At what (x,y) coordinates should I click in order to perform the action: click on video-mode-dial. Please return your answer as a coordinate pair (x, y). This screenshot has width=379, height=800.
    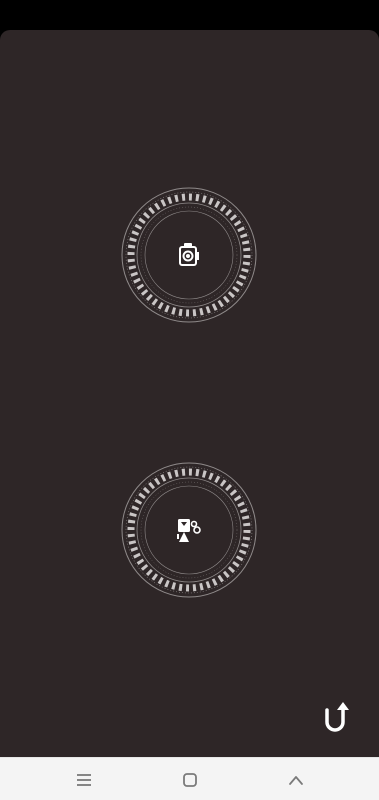
    Looking at the image, I should click on (189, 530).